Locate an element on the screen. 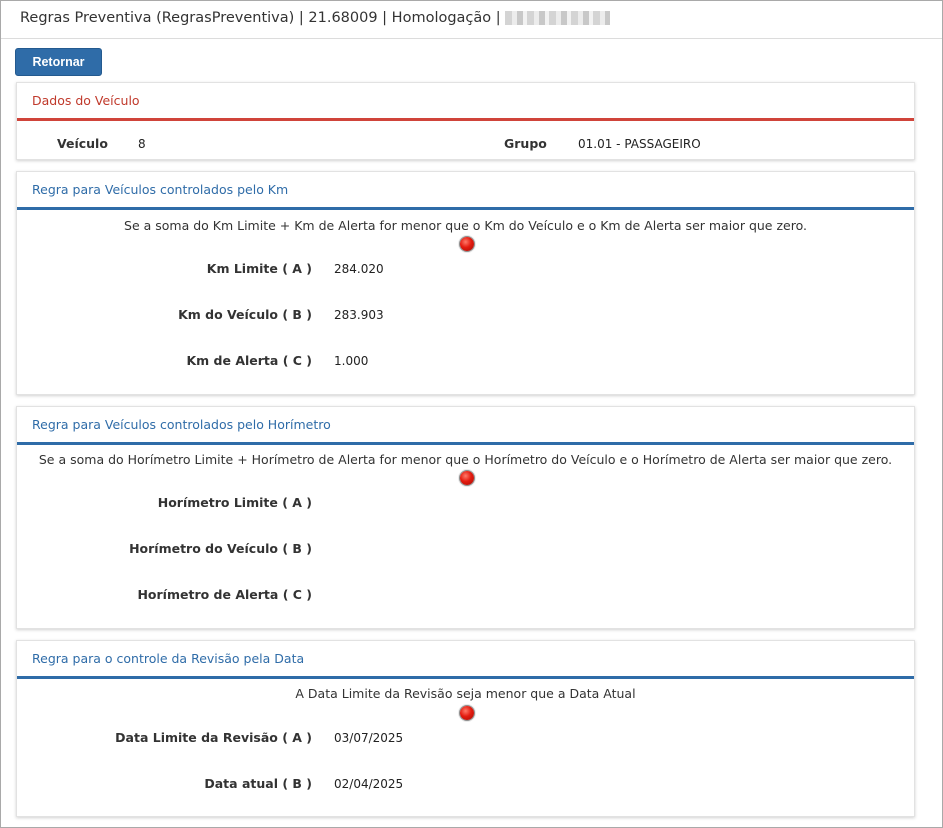 The width and height of the screenshot is (943, 828). km-status-indicator-icon is located at coordinates (467, 244).